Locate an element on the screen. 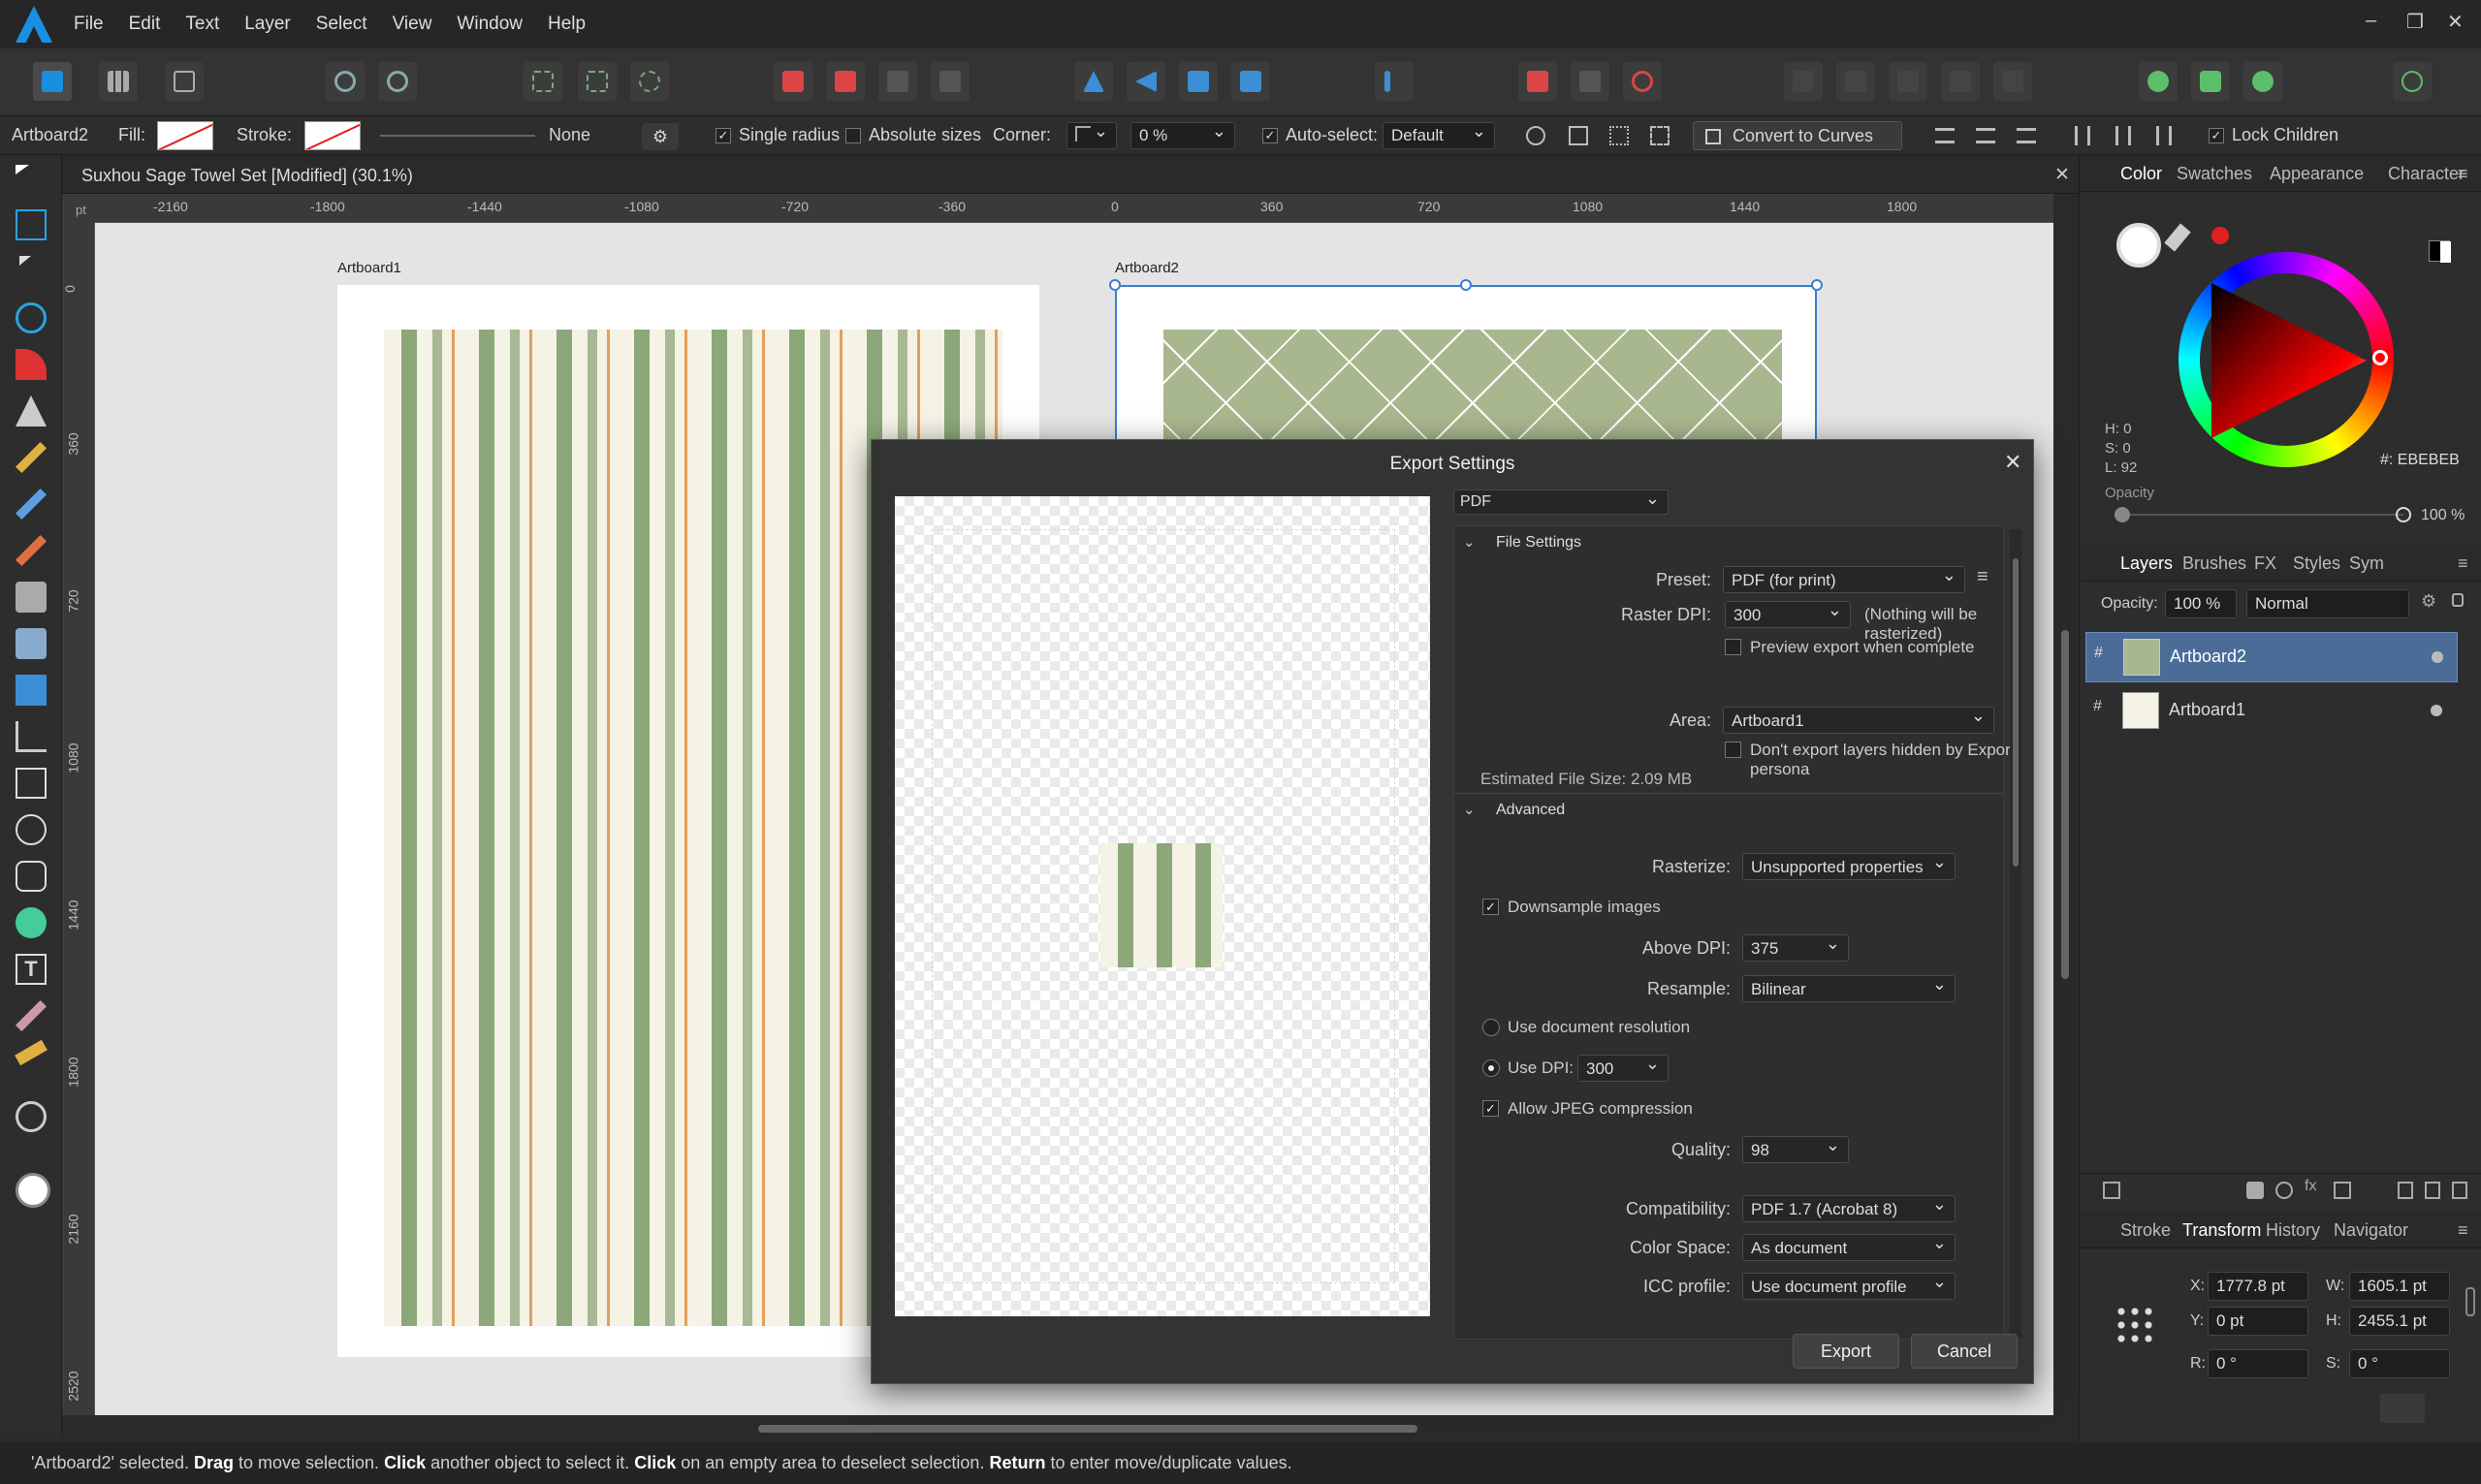  above-dpi-field: 375 is located at coordinates (1795, 947).